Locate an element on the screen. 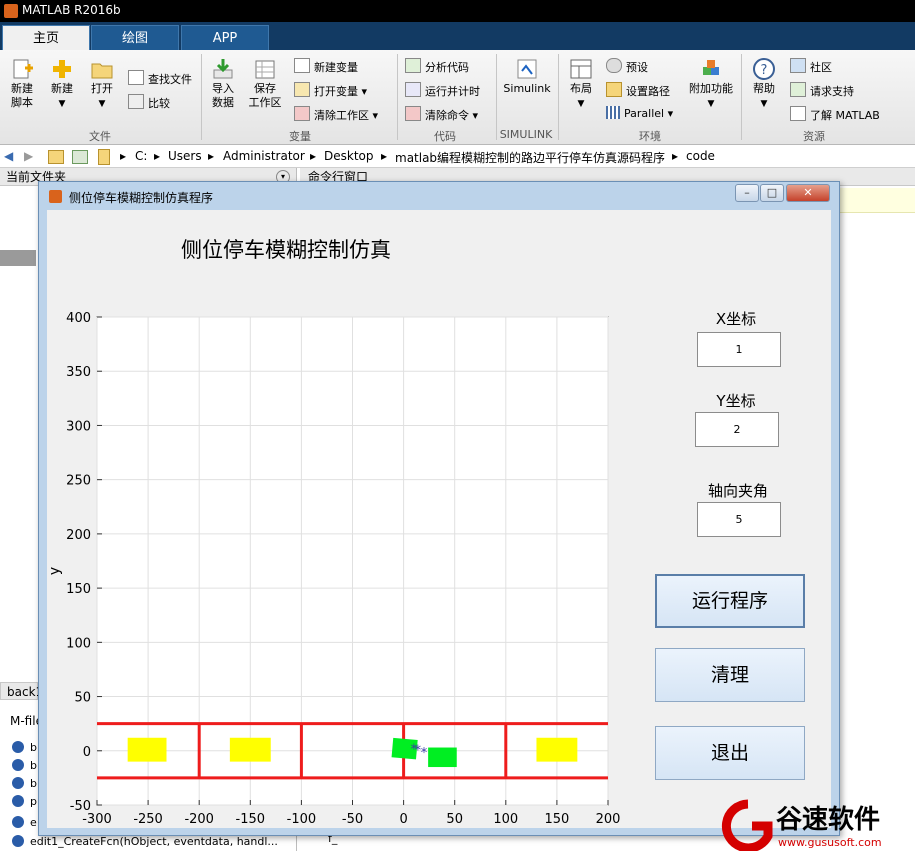 The width and height of the screenshot is (915, 851). tab-apps: APP is located at coordinates (225, 37).